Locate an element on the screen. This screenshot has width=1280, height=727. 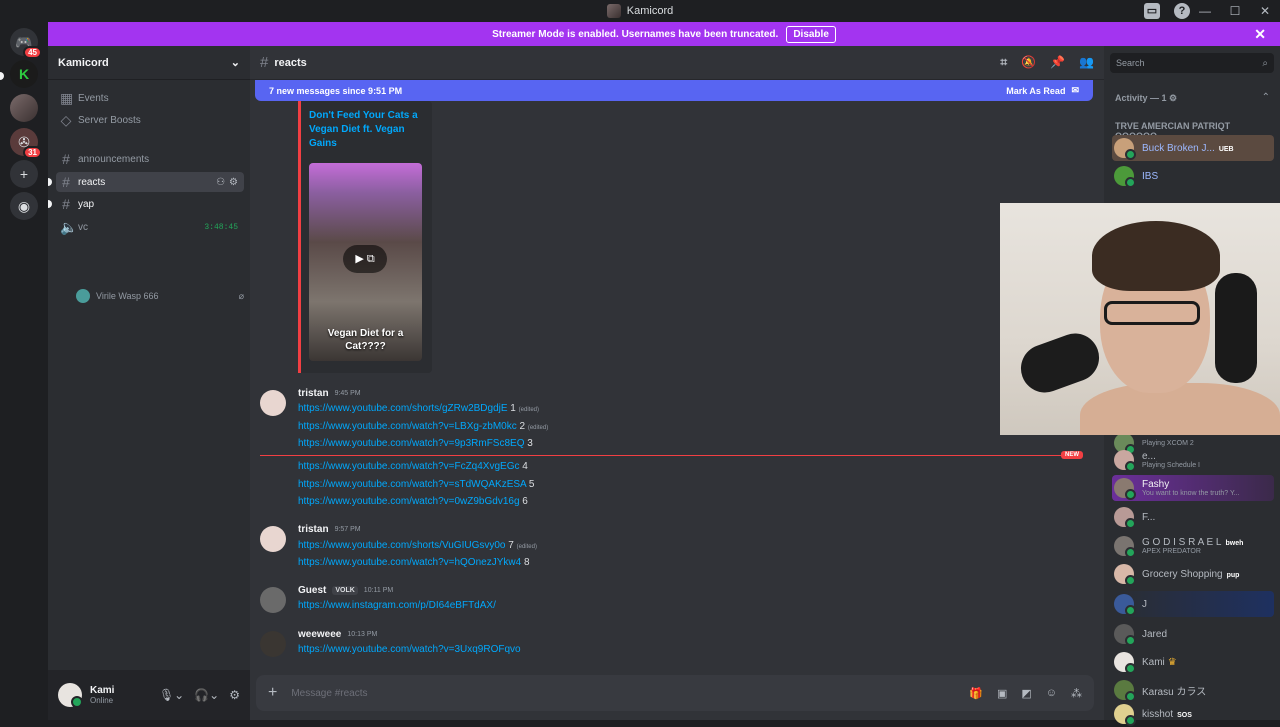
sidebar-item-yap: # yap is located at coordinates (150, 204).